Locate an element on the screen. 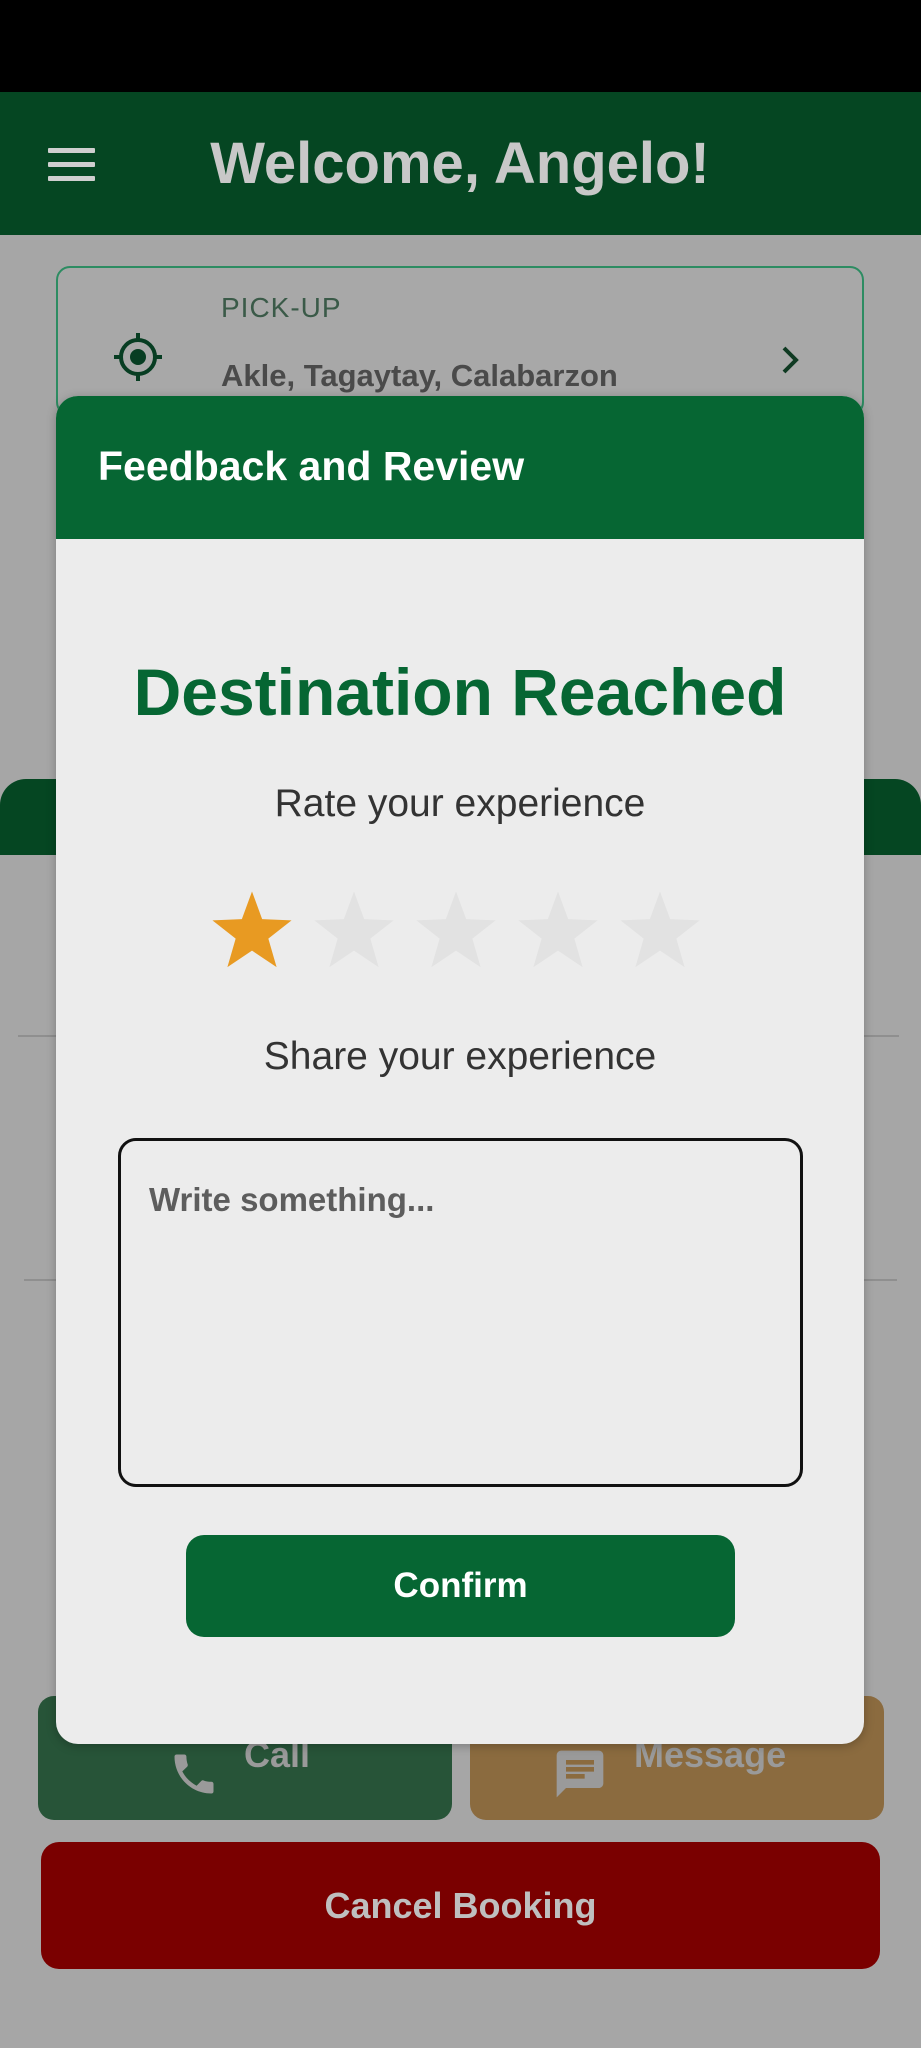 This screenshot has width=921, height=2048. message-icon is located at coordinates (580, 1774).